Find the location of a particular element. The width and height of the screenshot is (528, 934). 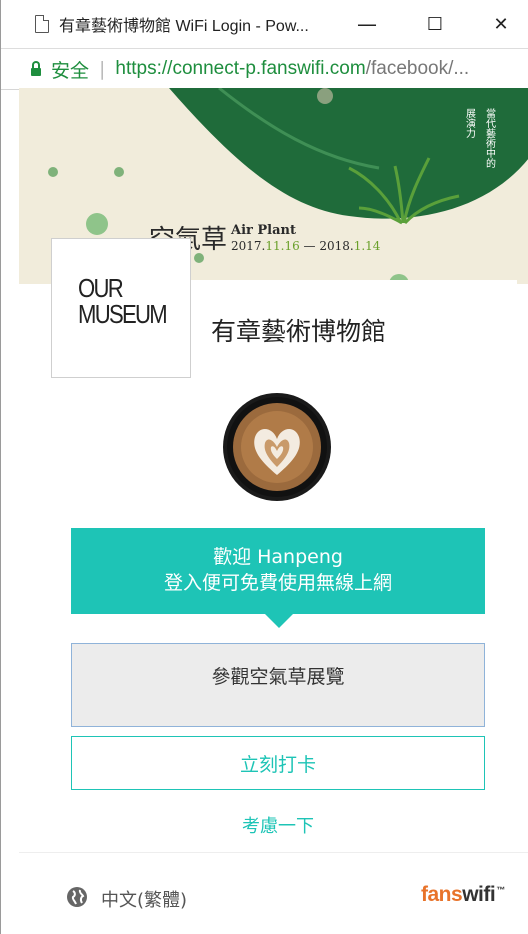

lock-icon is located at coordinates (36, 68).